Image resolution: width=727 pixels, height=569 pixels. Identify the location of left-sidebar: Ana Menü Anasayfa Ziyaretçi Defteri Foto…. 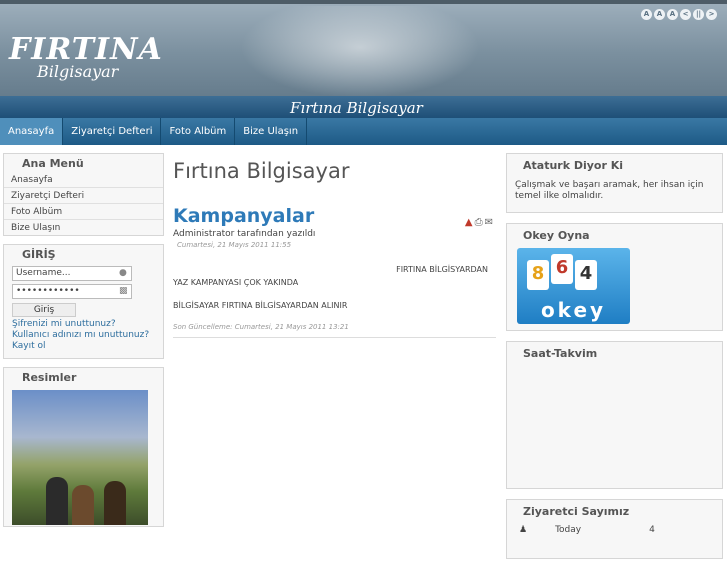
(83, 344).